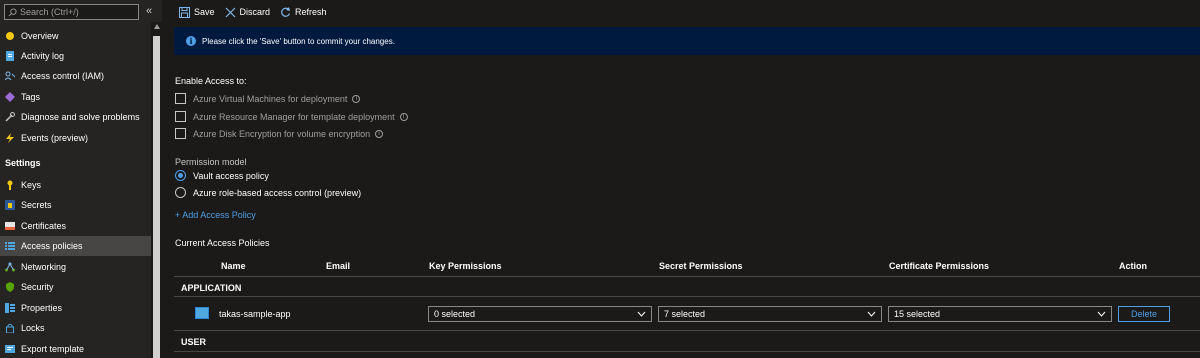 Image resolution: width=1200 pixels, height=358 pixels. Describe the element at coordinates (149, 11) in the screenshot. I see `collapse-sidebar-button: «` at that location.